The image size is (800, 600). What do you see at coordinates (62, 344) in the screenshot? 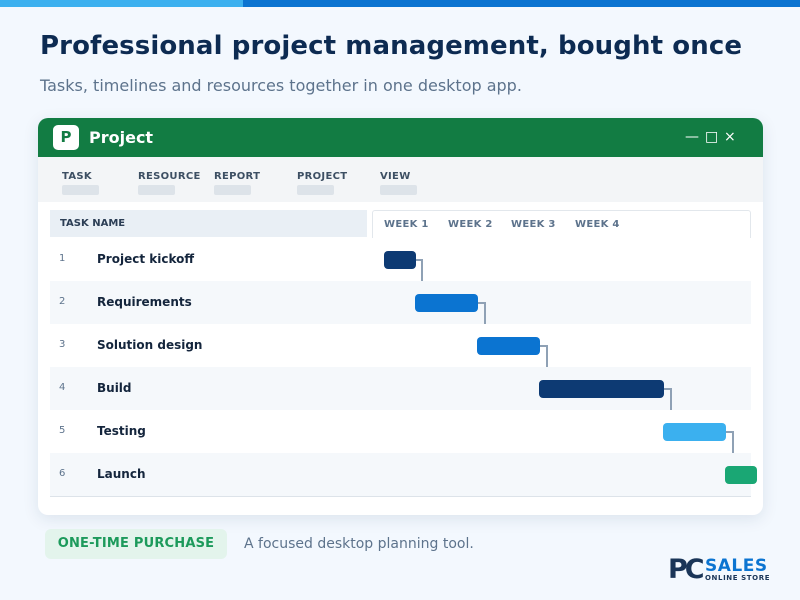
I see `task-row-number: 3` at bounding box center [62, 344].